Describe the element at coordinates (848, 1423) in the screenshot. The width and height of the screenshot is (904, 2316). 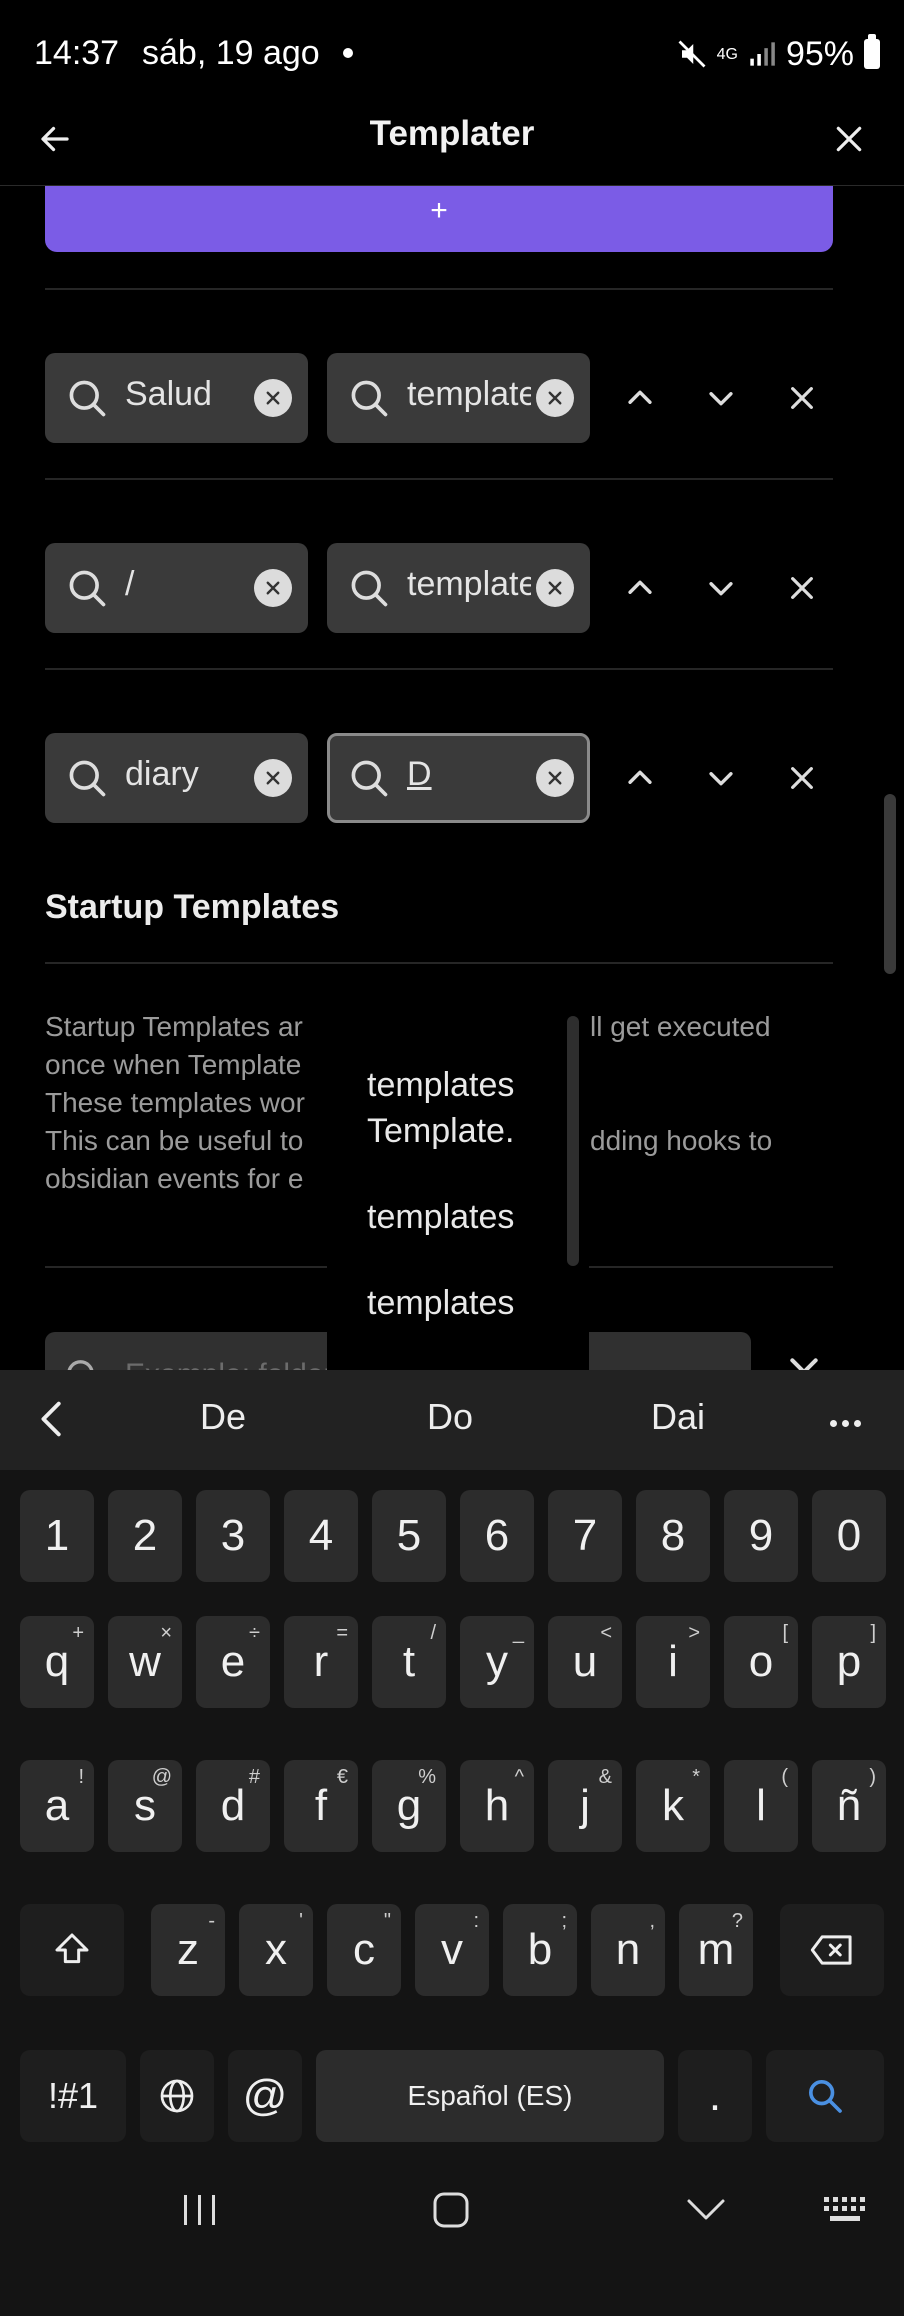
I see `more-options-icon` at that location.